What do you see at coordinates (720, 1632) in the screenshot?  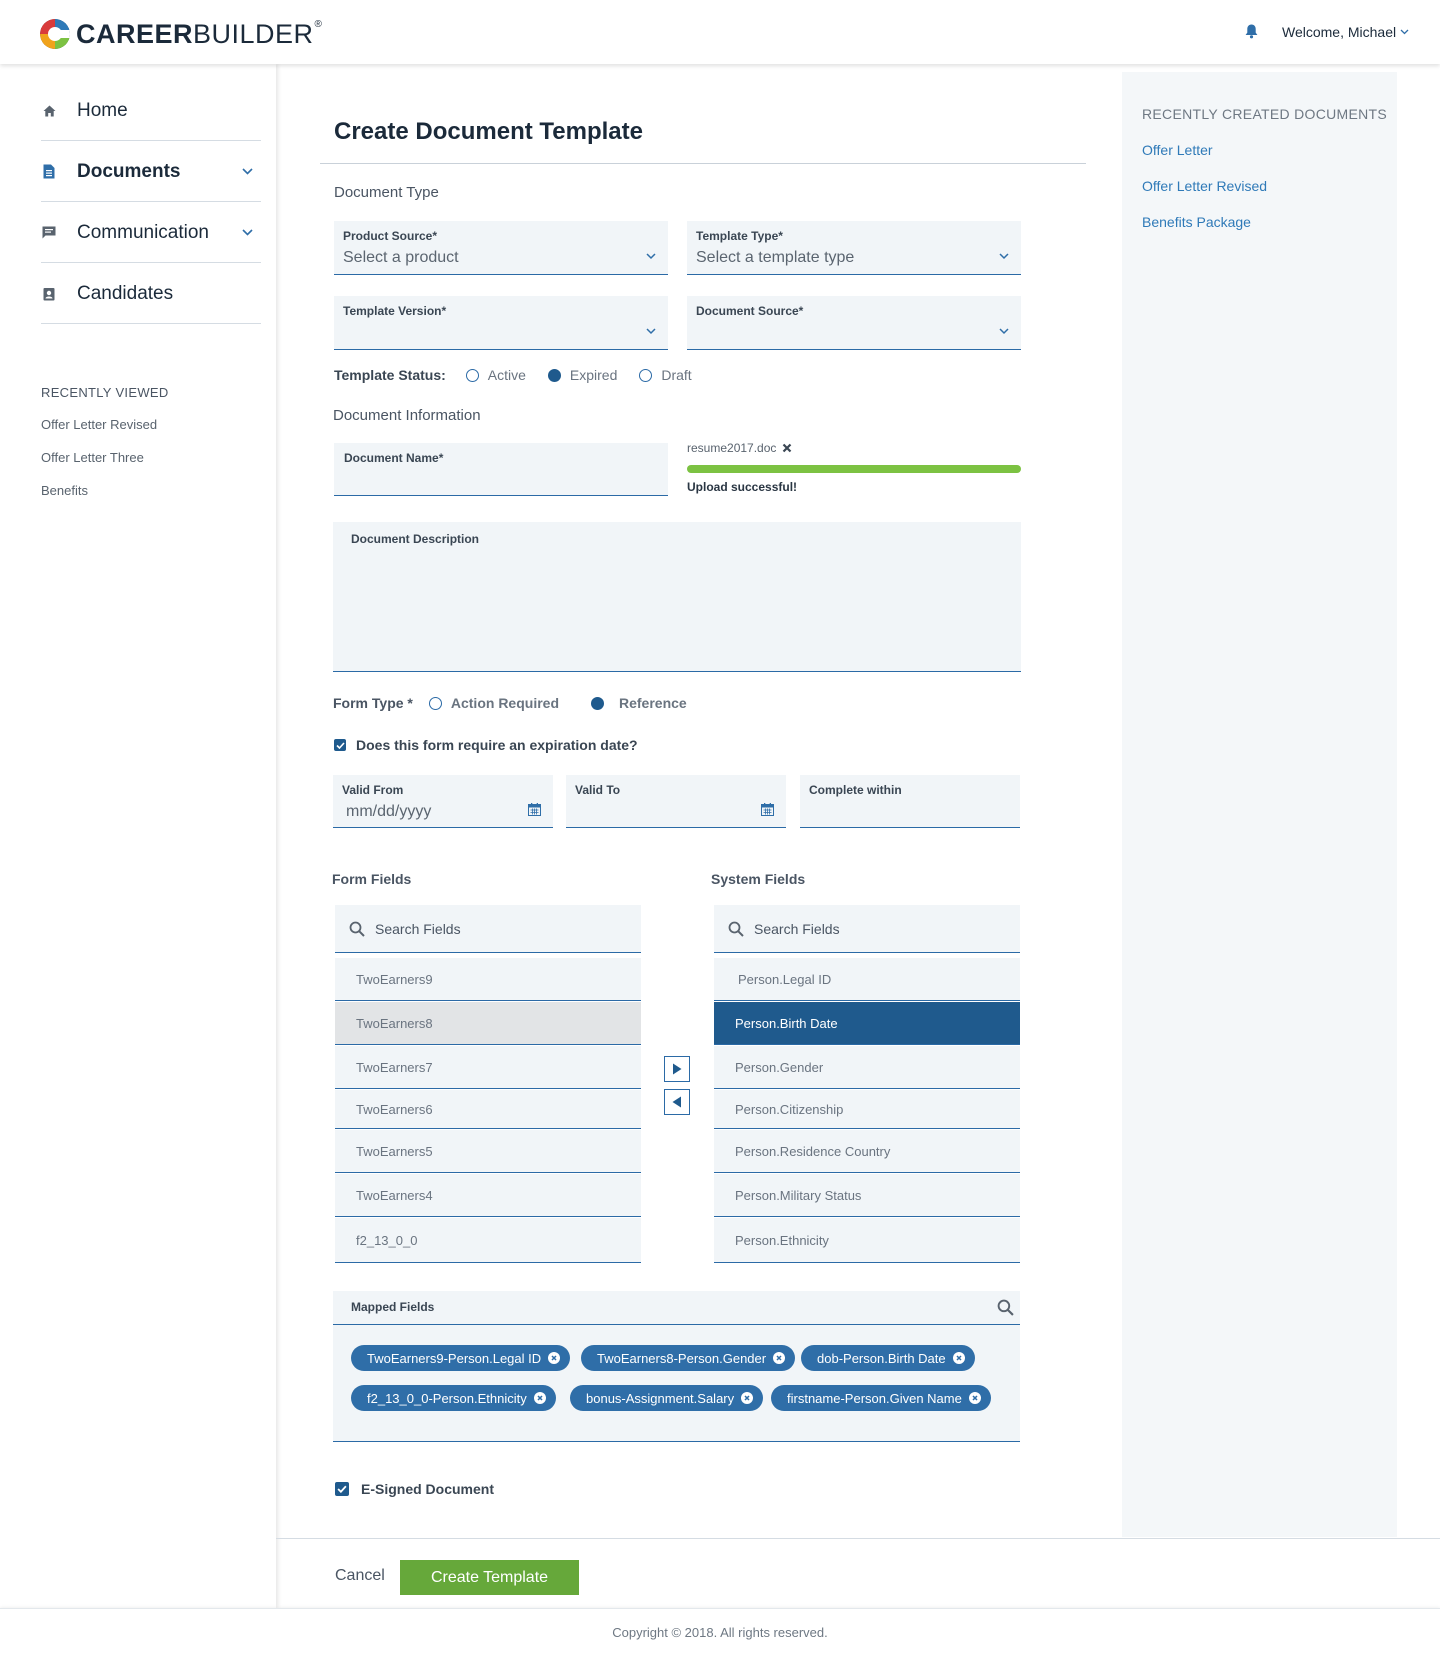 I see `copyright-text: Copyright © 2018. All rights reserved.` at bounding box center [720, 1632].